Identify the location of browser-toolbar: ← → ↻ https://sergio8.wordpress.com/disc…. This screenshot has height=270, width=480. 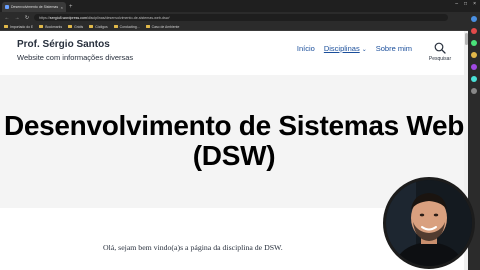
(240, 17).